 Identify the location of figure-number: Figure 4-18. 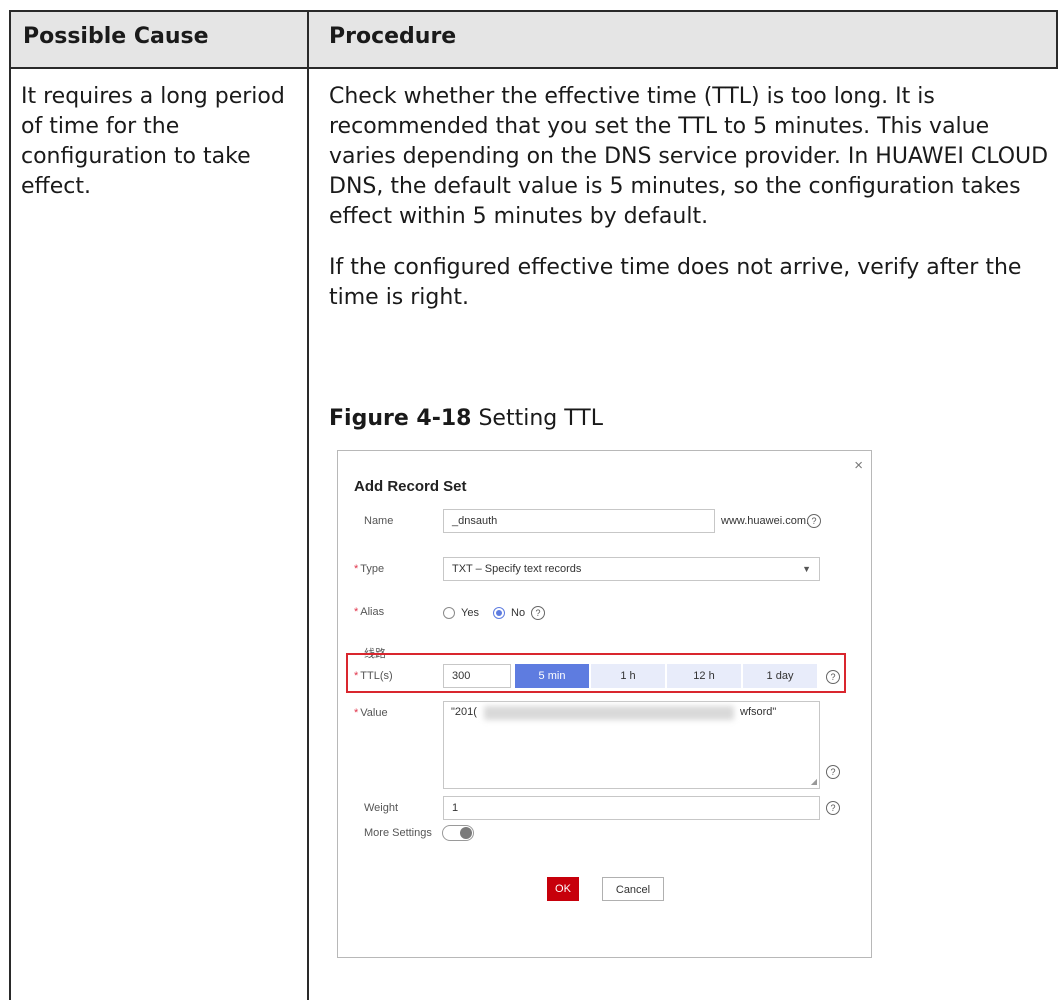
(400, 418).